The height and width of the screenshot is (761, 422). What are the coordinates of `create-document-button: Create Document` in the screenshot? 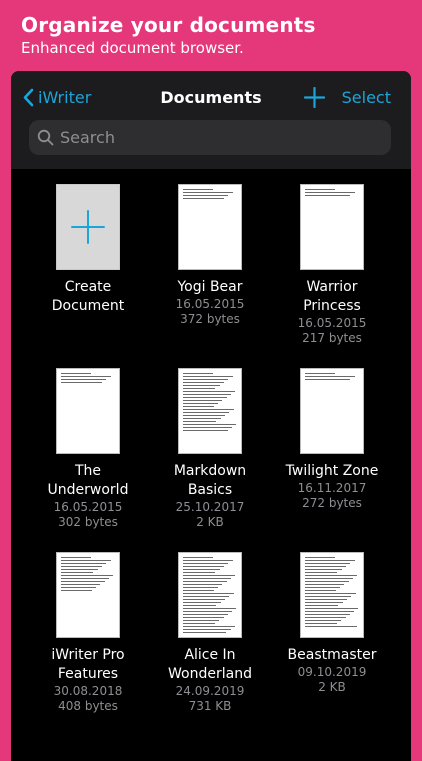 It's located at (88, 250).